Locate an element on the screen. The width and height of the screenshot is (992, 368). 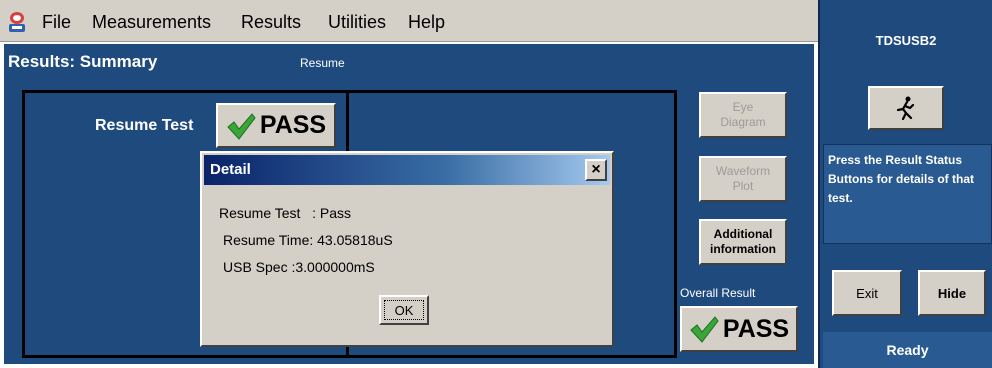
menu-utilities: Utilities is located at coordinates (357, 21).